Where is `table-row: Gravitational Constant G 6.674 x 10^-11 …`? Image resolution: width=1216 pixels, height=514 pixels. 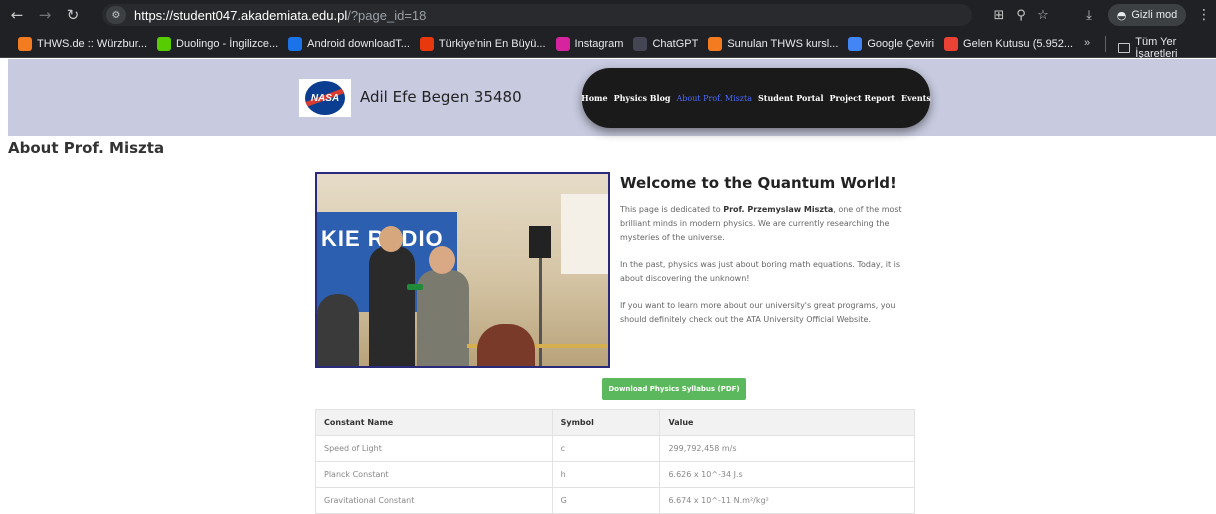
table-row: Gravitational Constant G 6.674 x 10^-11 … is located at coordinates (615, 500).